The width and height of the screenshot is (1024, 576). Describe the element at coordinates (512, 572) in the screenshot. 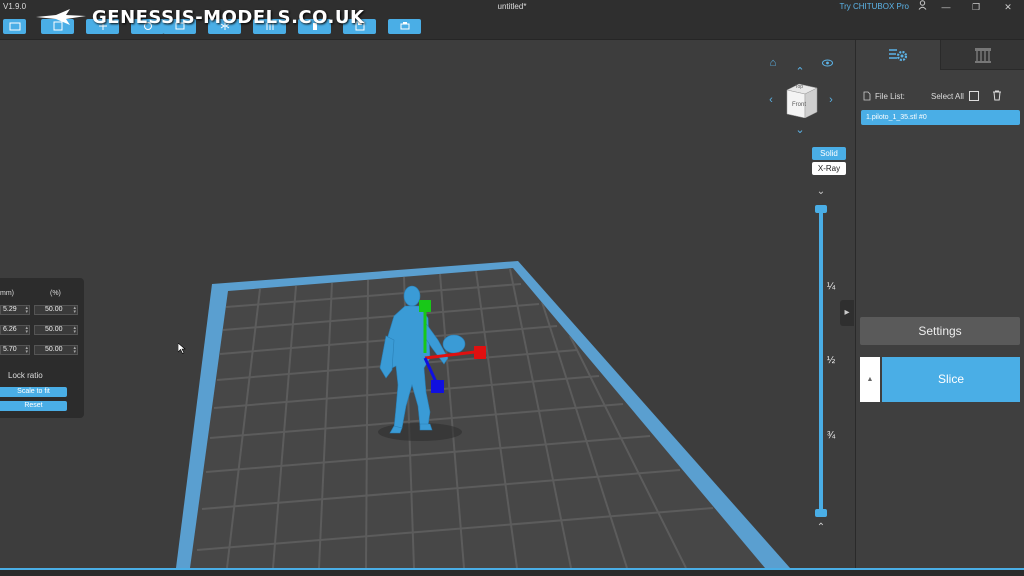

I see `status-bar` at that location.